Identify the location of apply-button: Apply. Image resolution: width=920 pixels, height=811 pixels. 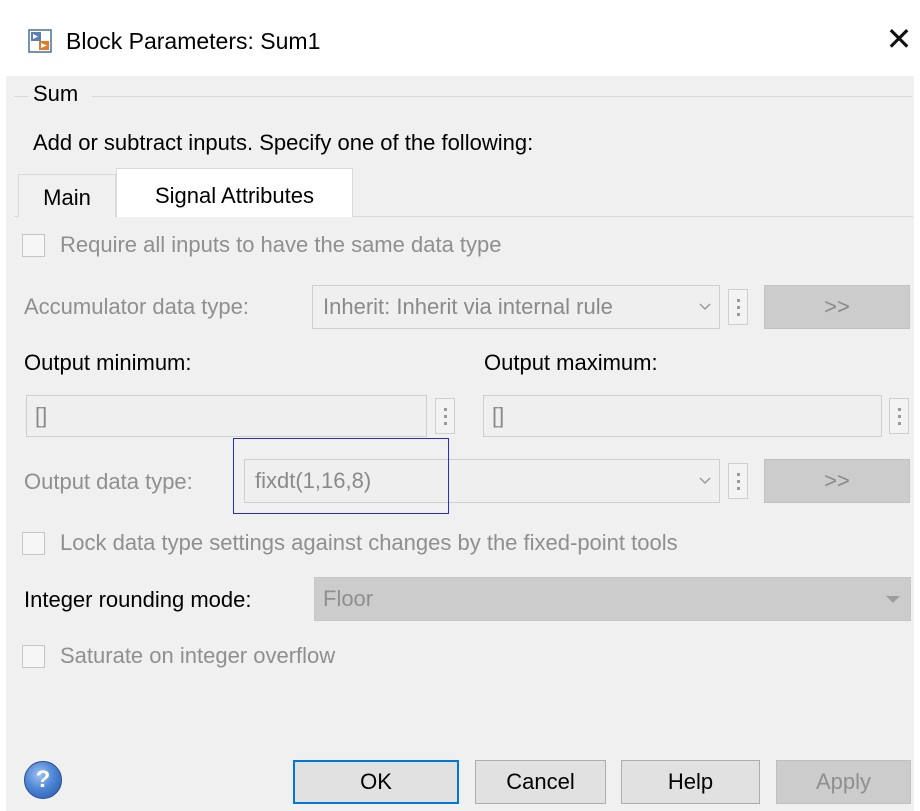
(843, 782).